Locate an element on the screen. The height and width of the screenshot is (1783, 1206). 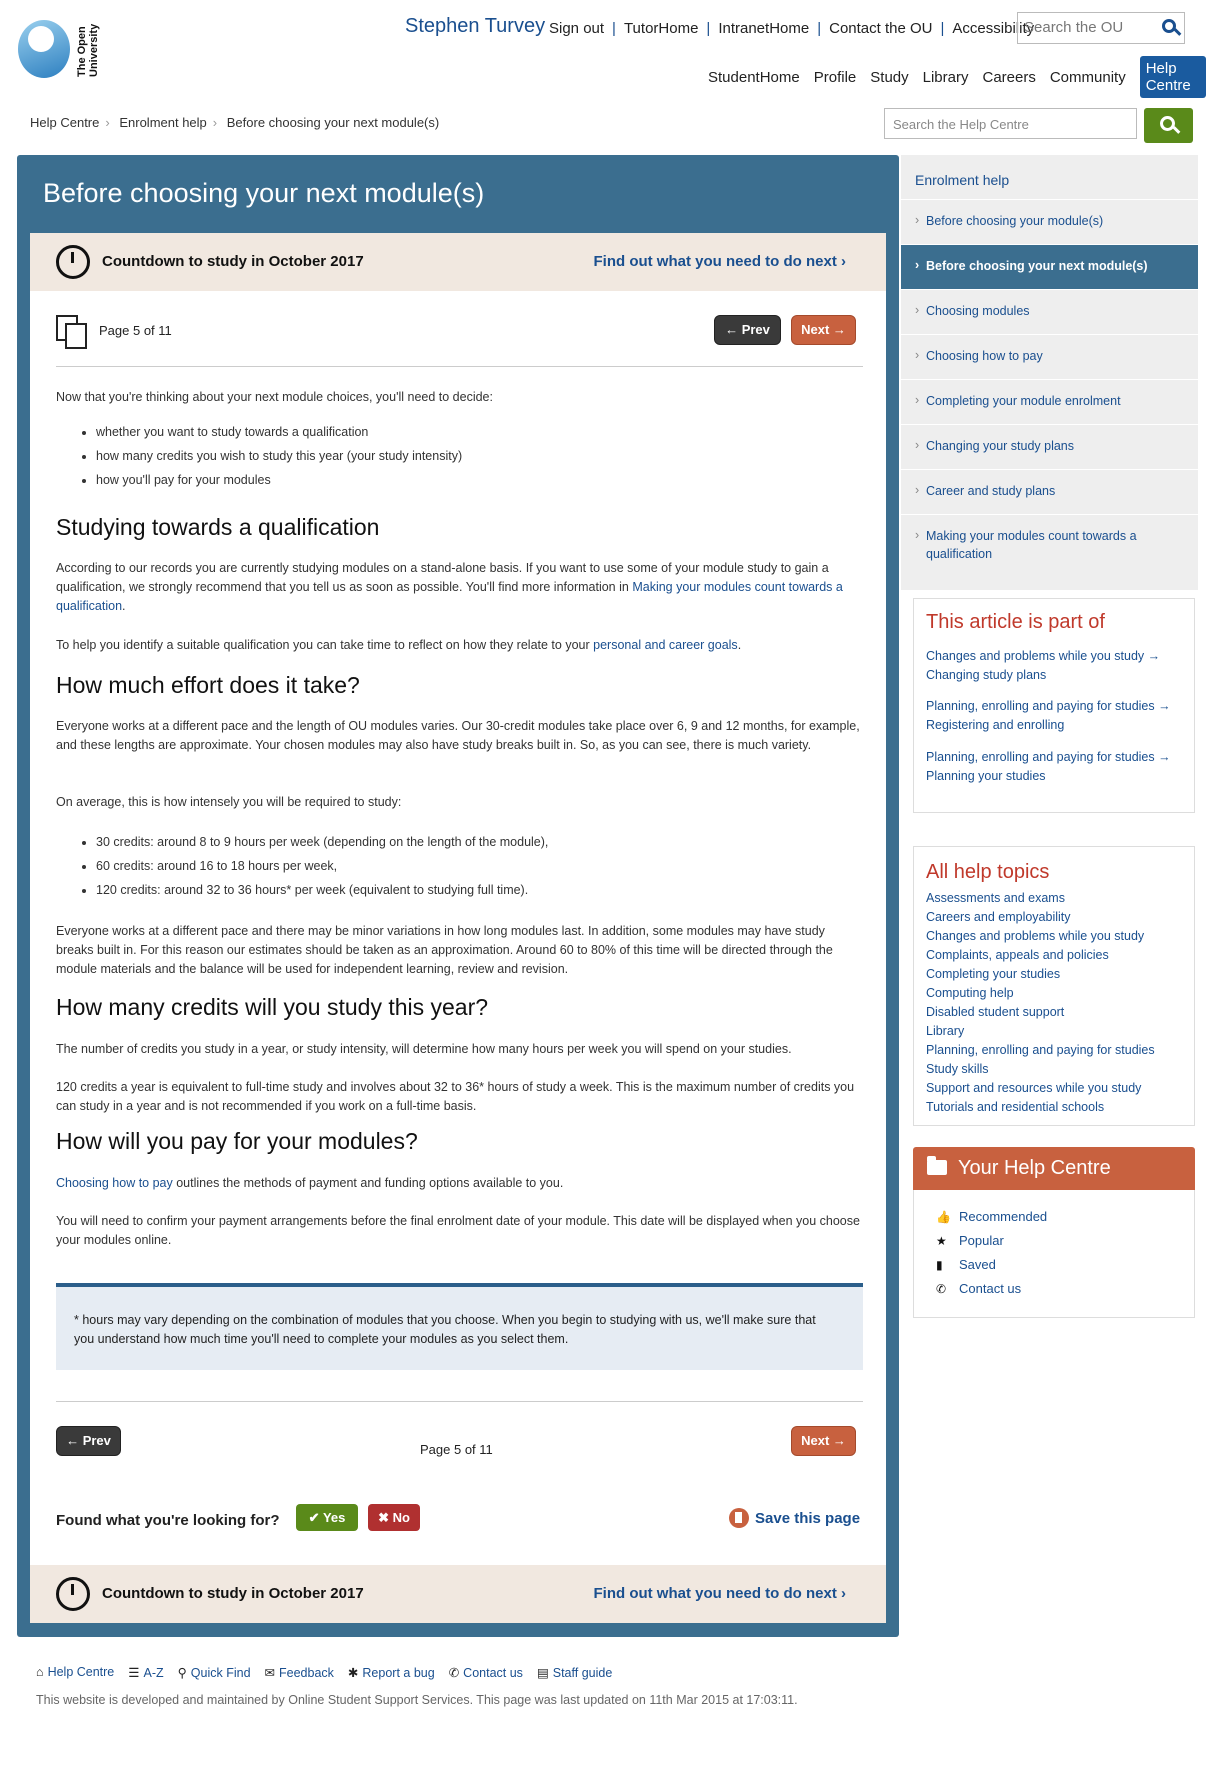
help-centre-search-button is located at coordinates (1168, 125).